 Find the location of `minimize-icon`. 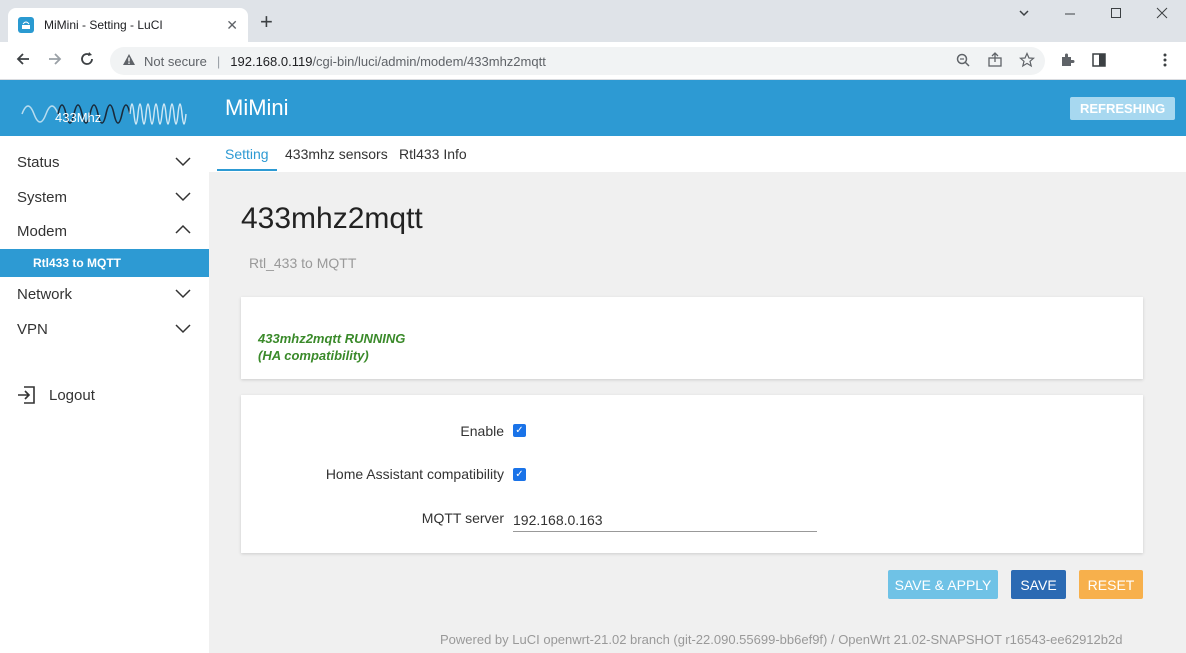

minimize-icon is located at coordinates (1070, 14).